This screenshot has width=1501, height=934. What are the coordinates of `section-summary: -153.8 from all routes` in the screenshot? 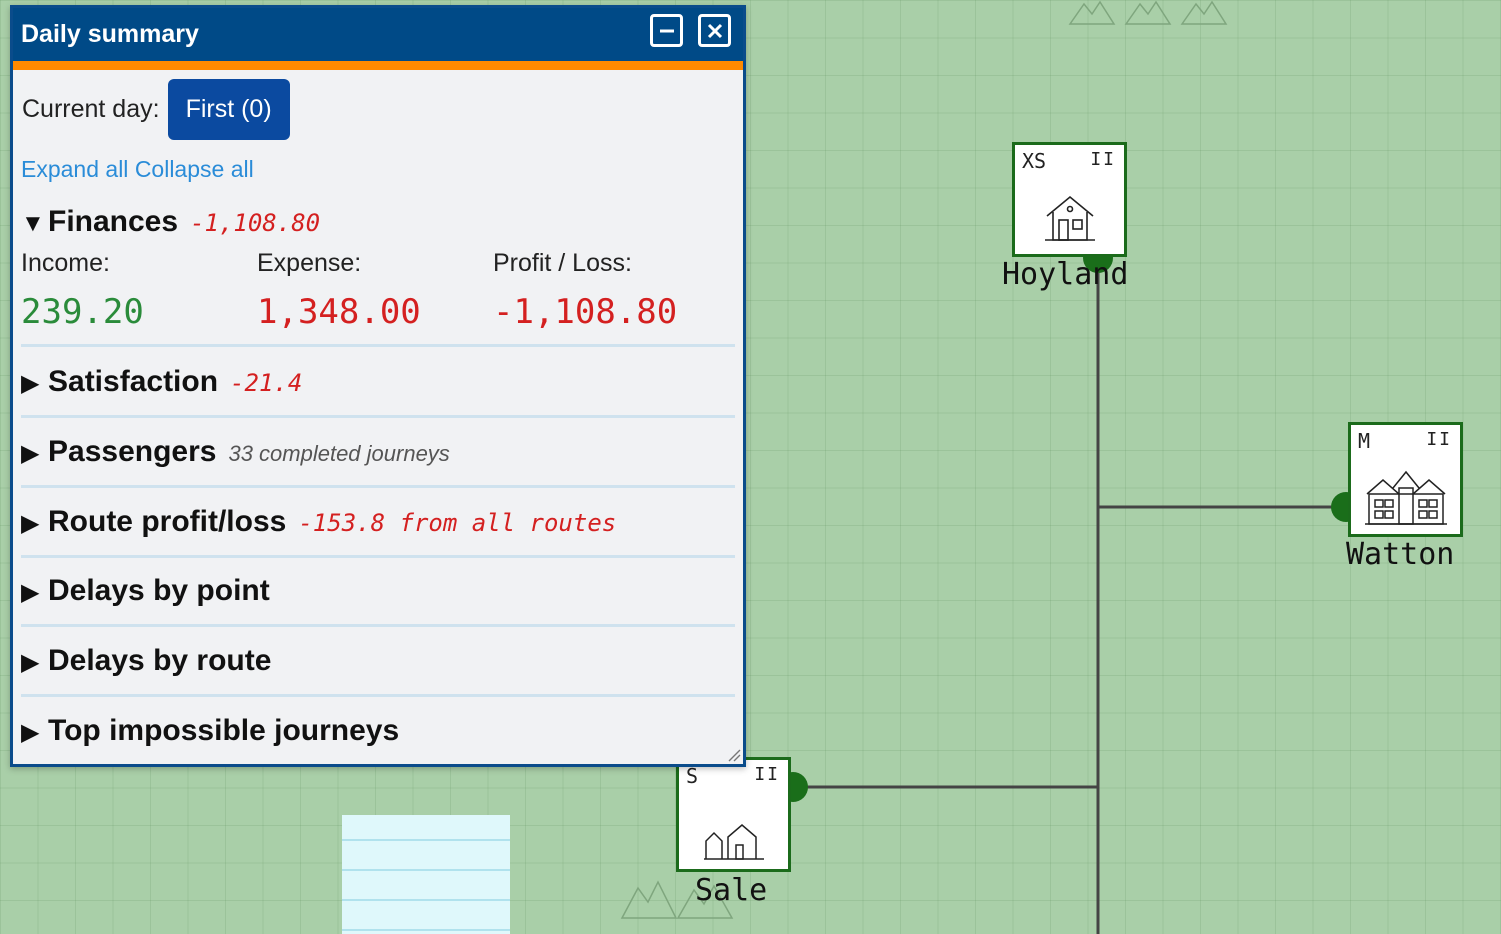 It's located at (457, 523).